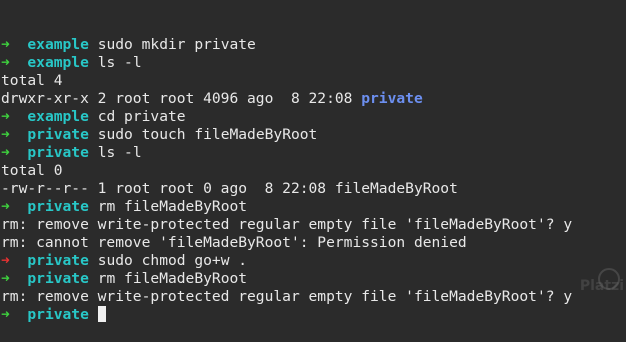 The image size is (626, 342). Describe the element at coordinates (313, 153) in the screenshot. I see `prompt-line: ➜ private ls -l` at that location.